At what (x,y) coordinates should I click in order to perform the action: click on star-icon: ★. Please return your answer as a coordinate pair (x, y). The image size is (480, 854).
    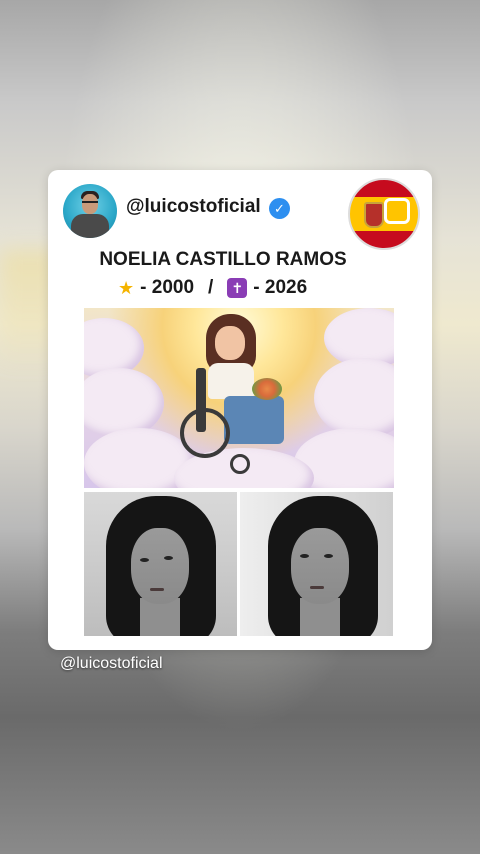
    Looking at the image, I should click on (126, 287).